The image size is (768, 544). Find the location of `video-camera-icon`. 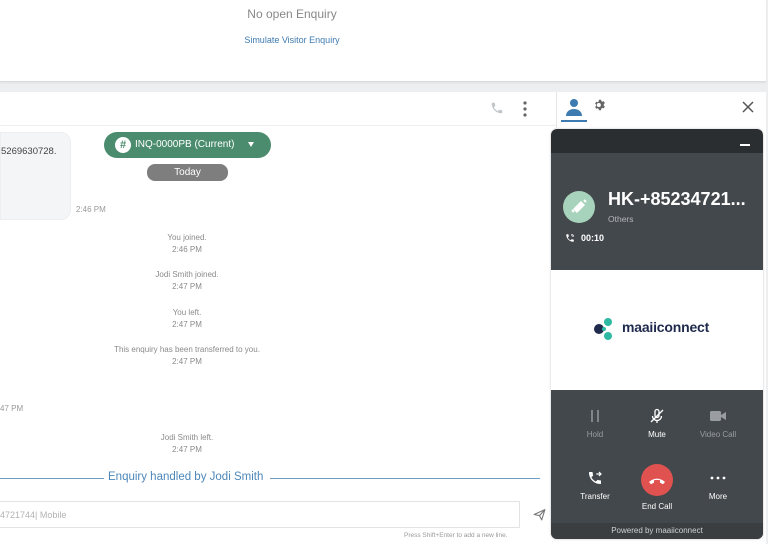

video-camera-icon is located at coordinates (718, 416).